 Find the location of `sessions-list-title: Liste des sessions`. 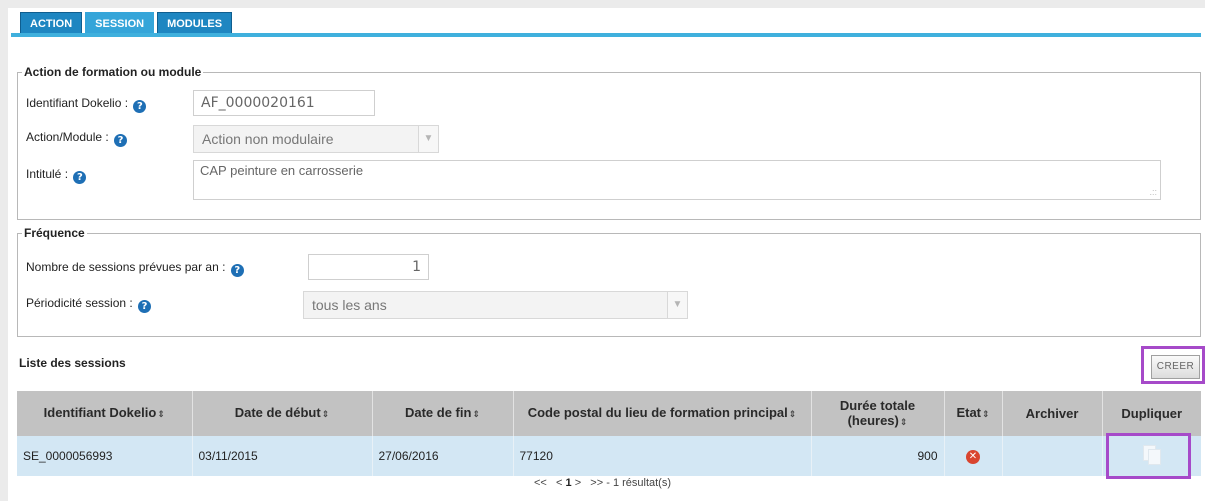

sessions-list-title: Liste des sessions is located at coordinates (72, 363).